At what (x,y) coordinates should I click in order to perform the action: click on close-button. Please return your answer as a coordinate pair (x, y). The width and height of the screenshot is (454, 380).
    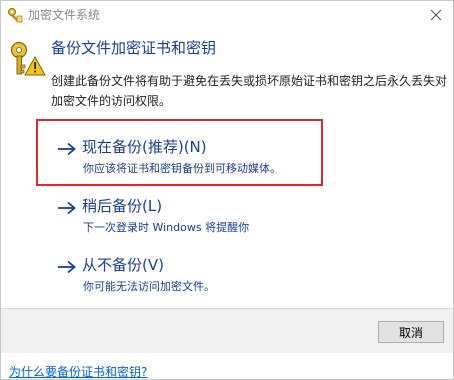
    Looking at the image, I should click on (436, 15).